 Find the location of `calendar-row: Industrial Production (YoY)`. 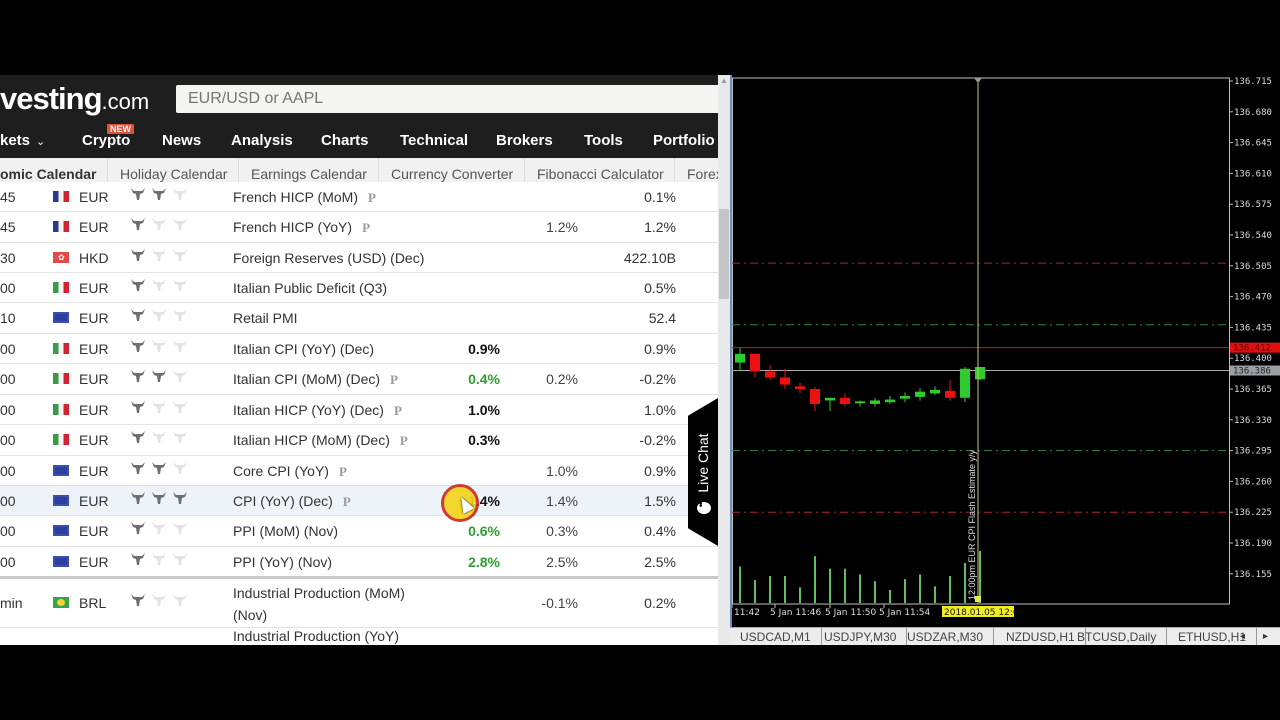

calendar-row: Industrial Production (YoY) is located at coordinates (359, 636).